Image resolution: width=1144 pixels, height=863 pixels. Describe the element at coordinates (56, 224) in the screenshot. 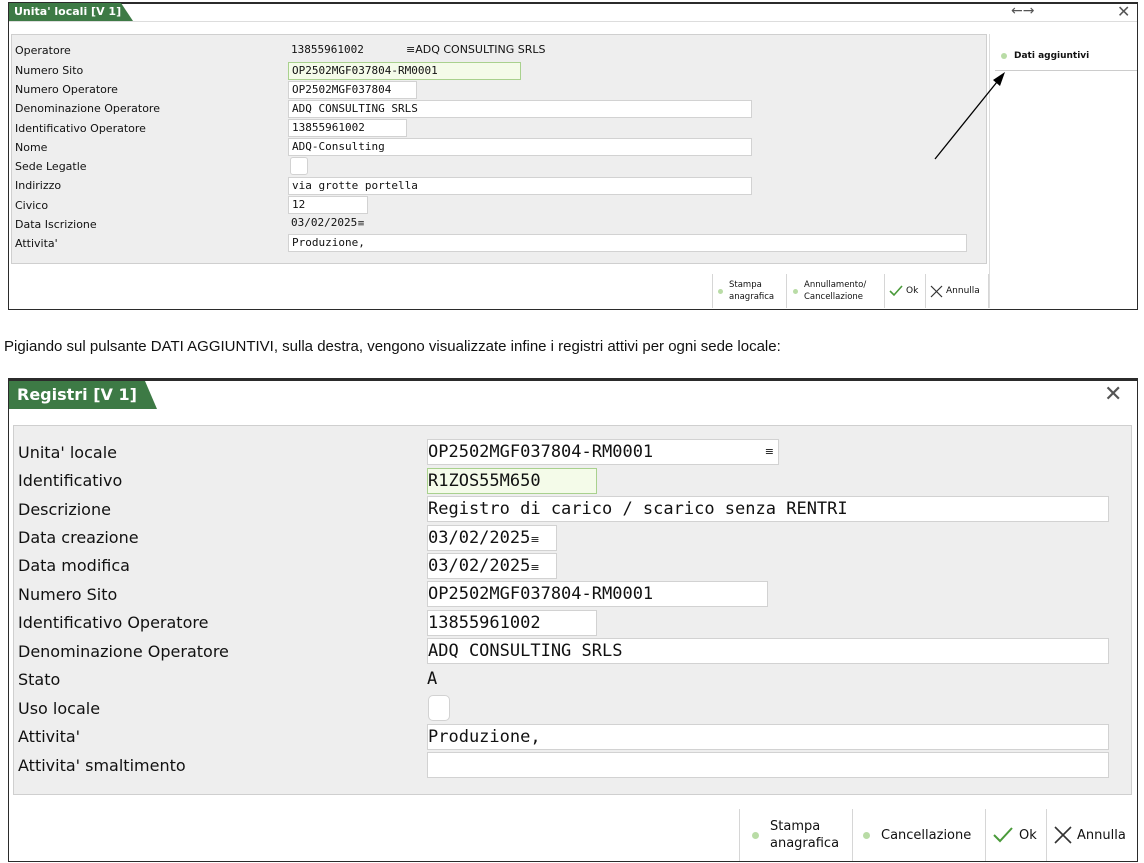

I see `label-data-iscrizione: Data Iscrizione` at that location.